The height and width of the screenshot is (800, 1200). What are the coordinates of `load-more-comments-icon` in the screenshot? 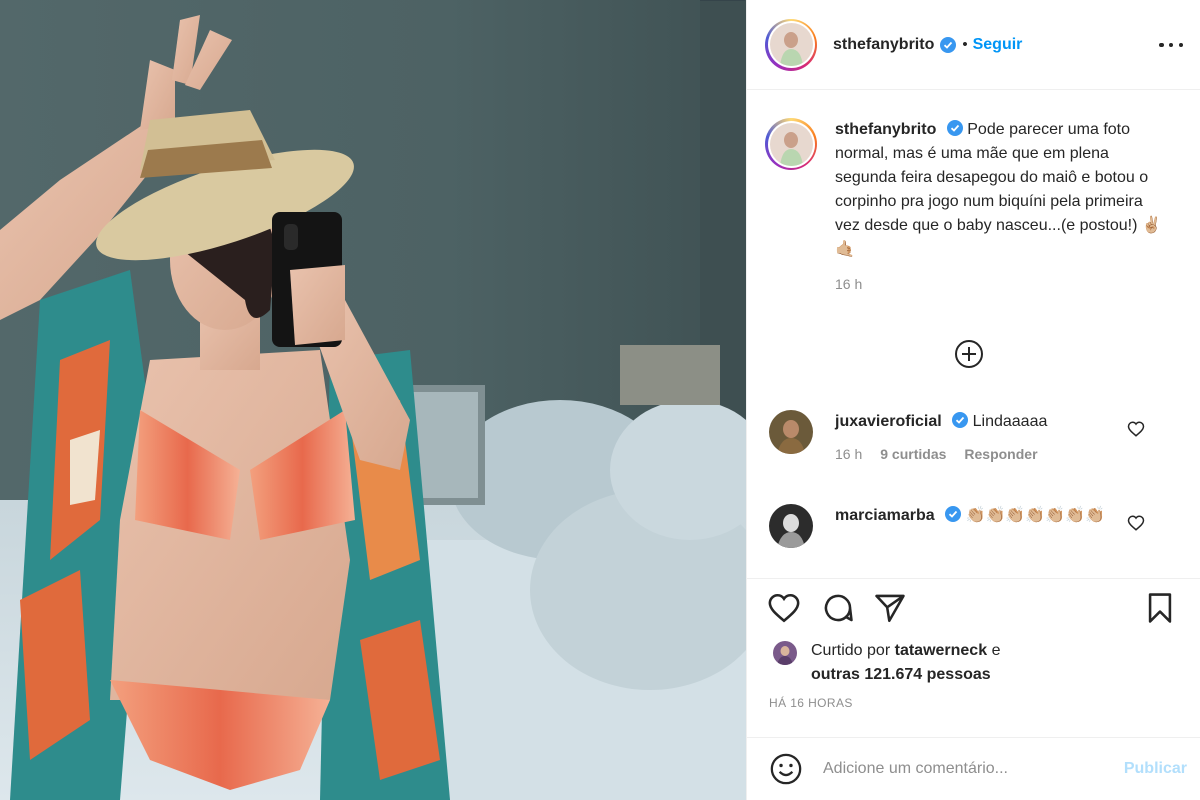 It's located at (969, 354).